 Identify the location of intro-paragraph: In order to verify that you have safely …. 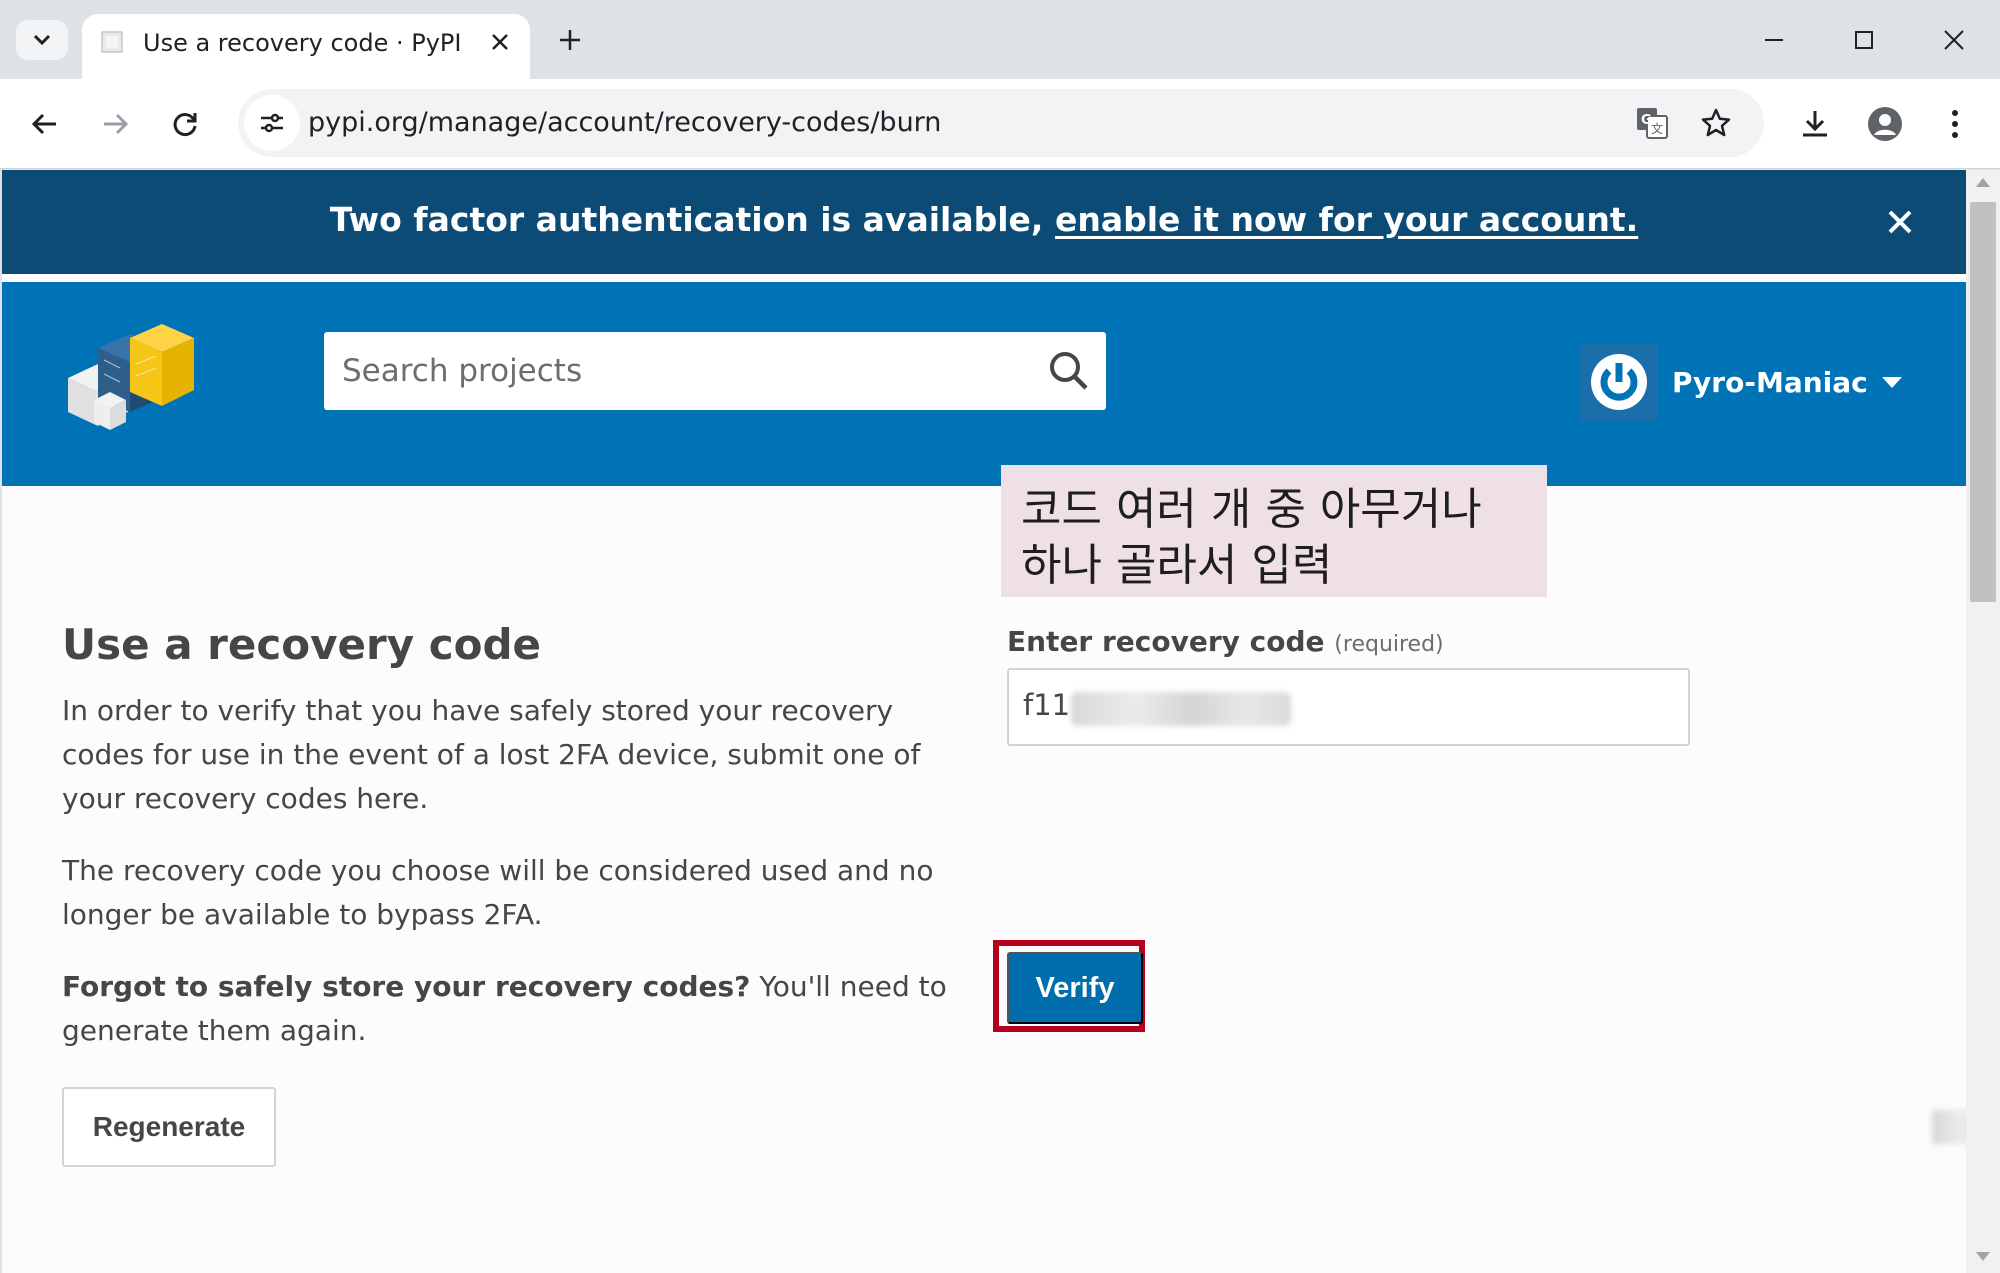
(491, 754).